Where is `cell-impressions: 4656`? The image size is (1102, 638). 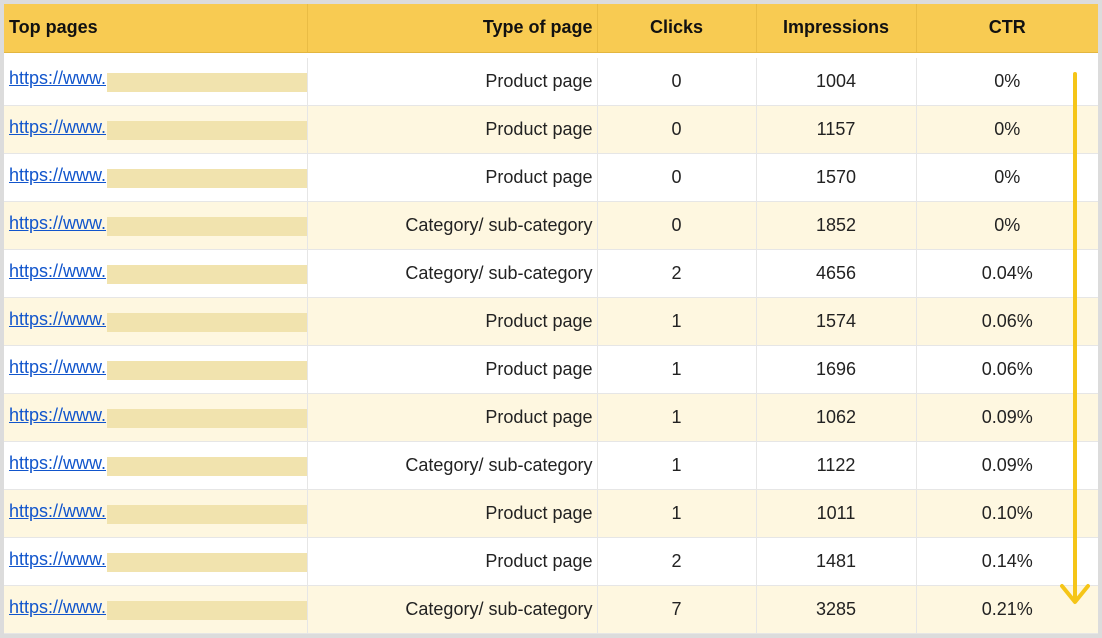
cell-impressions: 4656 is located at coordinates (836, 273).